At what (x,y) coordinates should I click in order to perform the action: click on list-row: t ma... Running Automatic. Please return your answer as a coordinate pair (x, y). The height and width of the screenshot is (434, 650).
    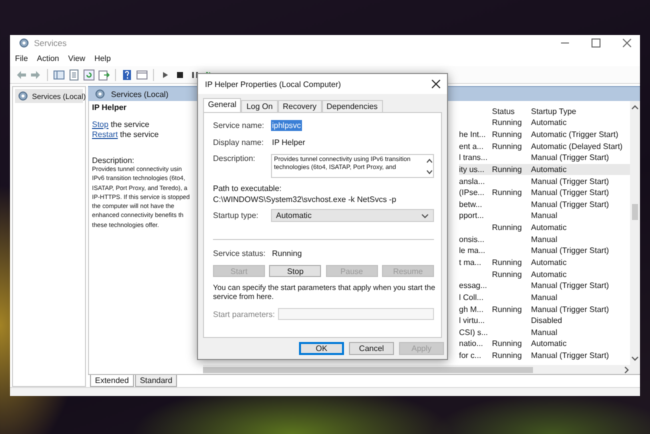
    Looking at the image, I should click on (544, 262).